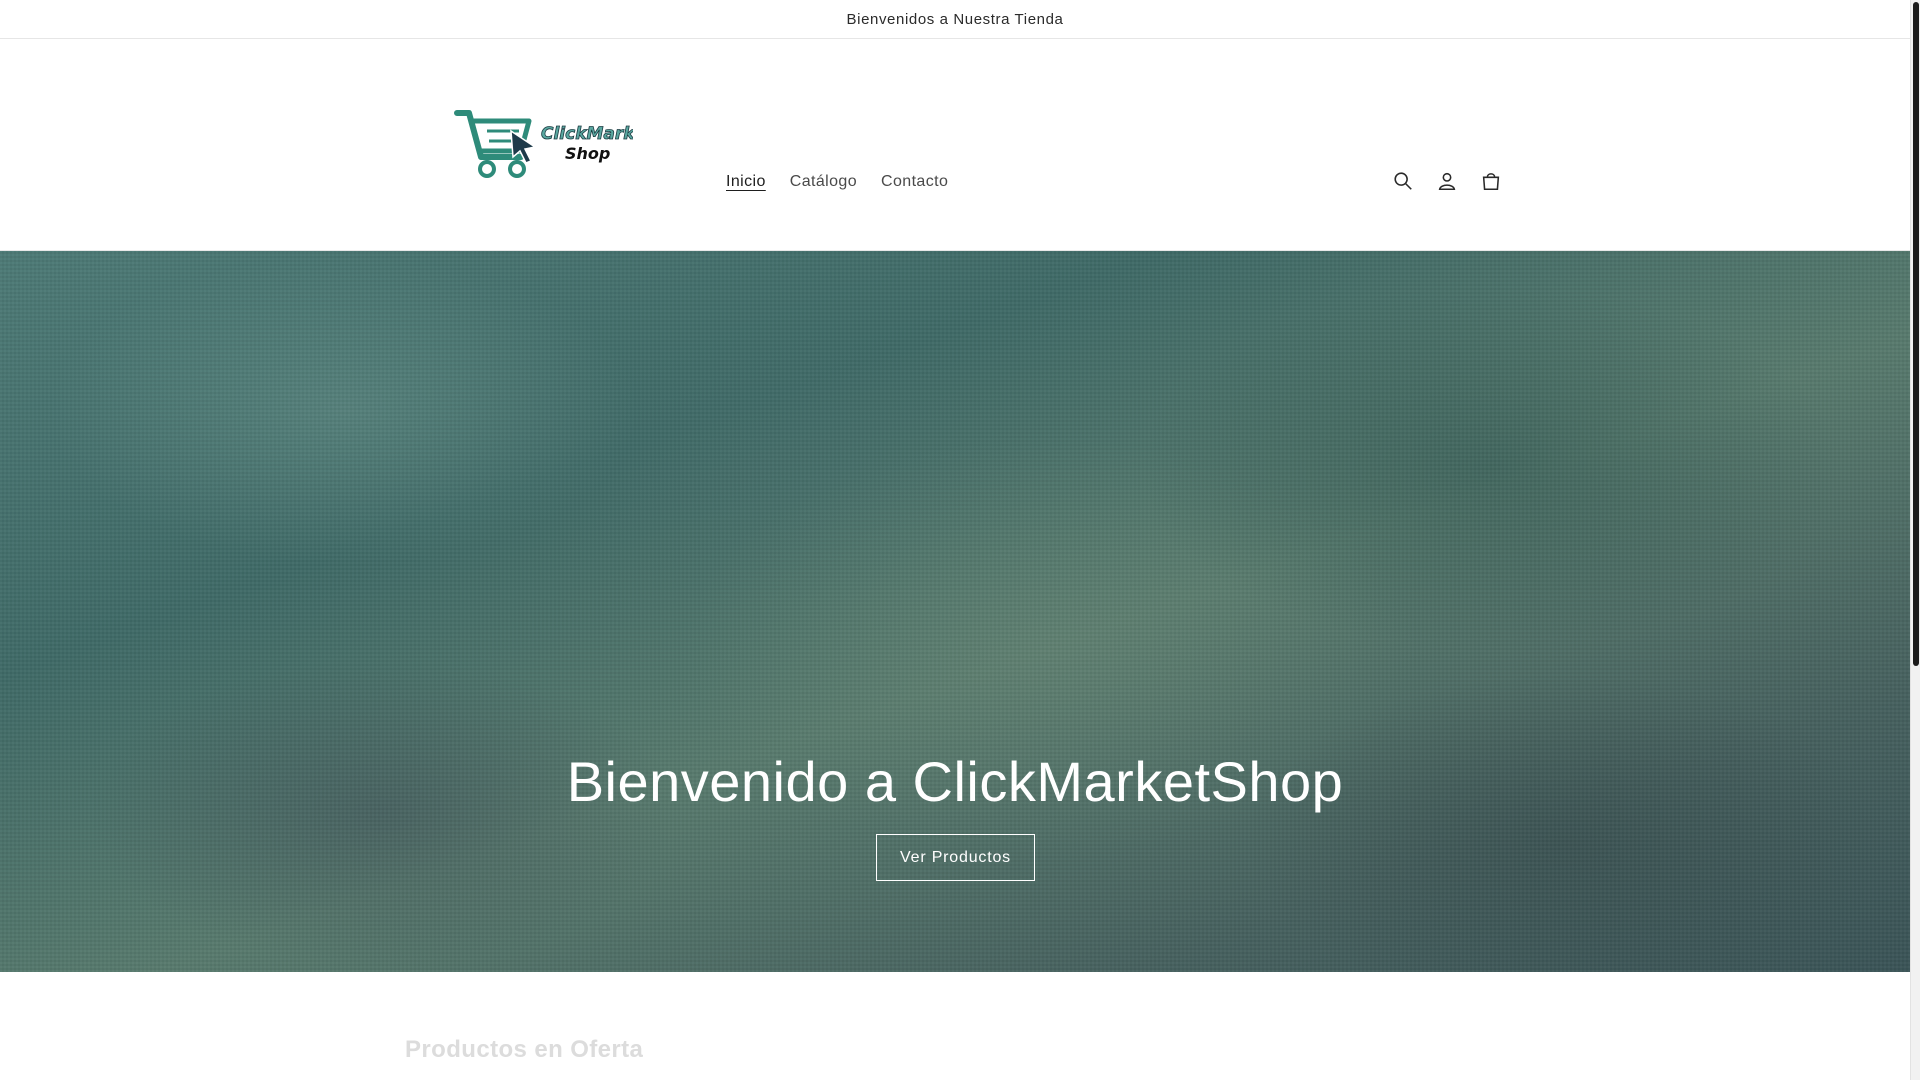  I want to click on view-products-button: Ver Productos, so click(955, 857).